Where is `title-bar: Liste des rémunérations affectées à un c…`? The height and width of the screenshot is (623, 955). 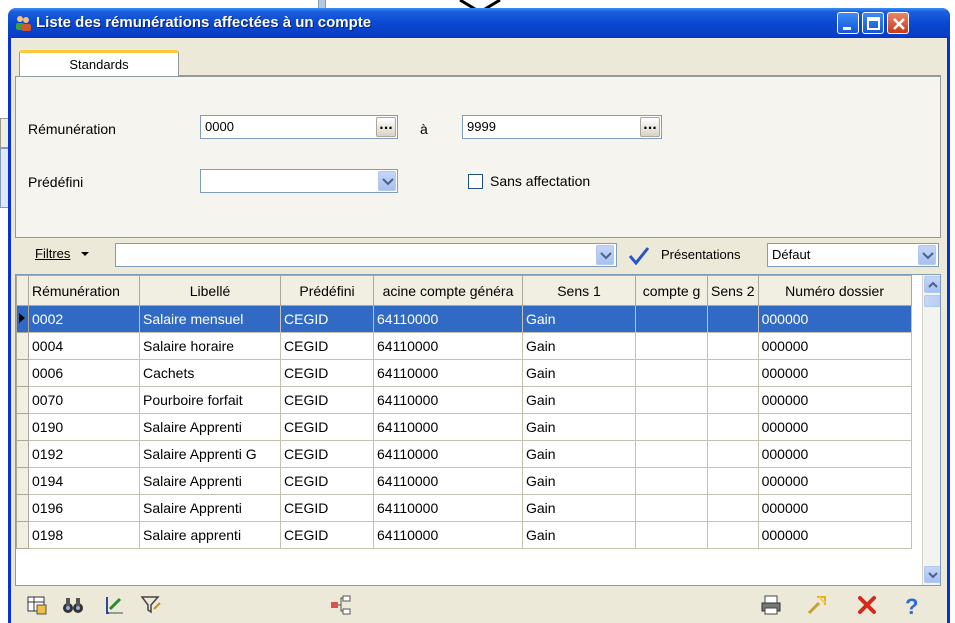 title-bar: Liste des rémunérations affectées à un c… is located at coordinates (479, 23).